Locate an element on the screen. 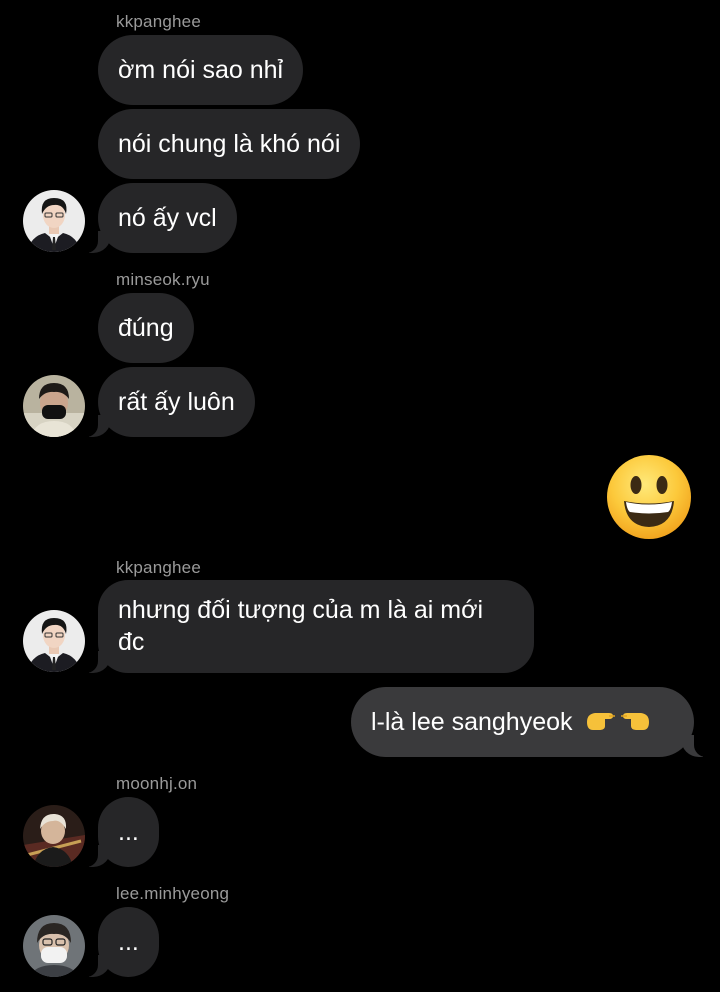  sender-name: lee.minhyeong is located at coordinates (173, 893).